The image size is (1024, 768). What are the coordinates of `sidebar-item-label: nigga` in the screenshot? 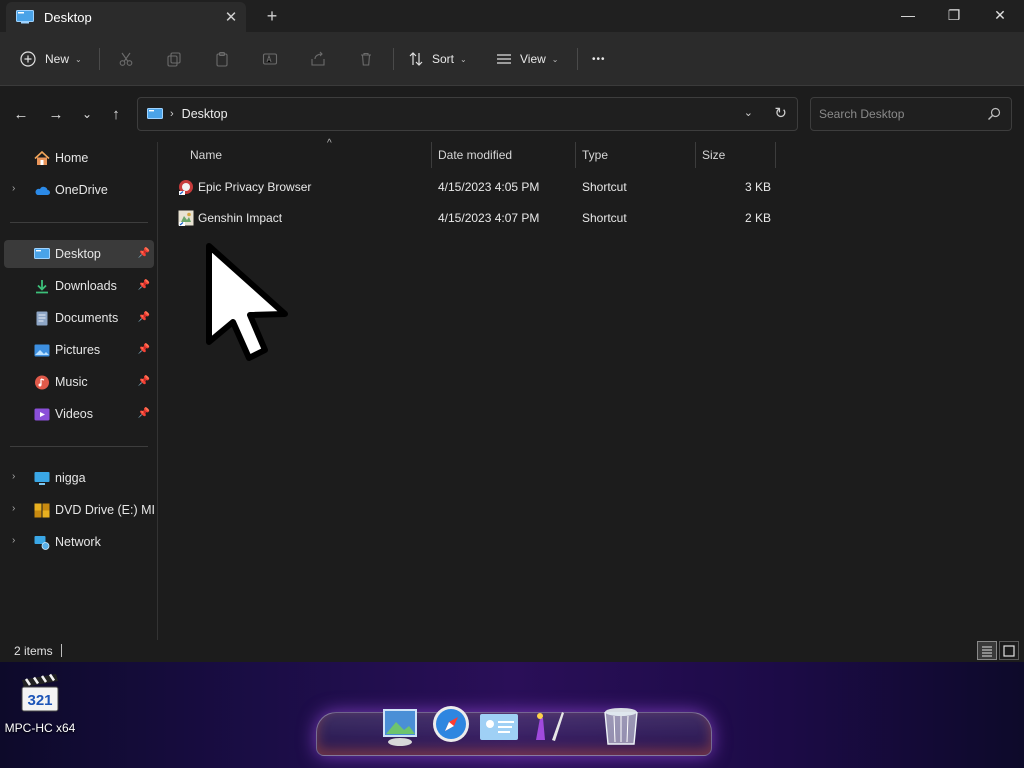 It's located at (70, 478).